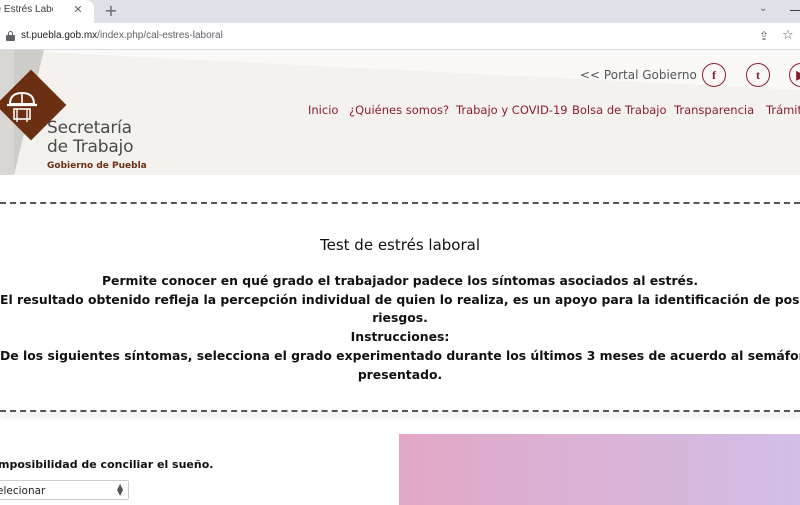  I want to click on facebook-icon: f, so click(714, 75).